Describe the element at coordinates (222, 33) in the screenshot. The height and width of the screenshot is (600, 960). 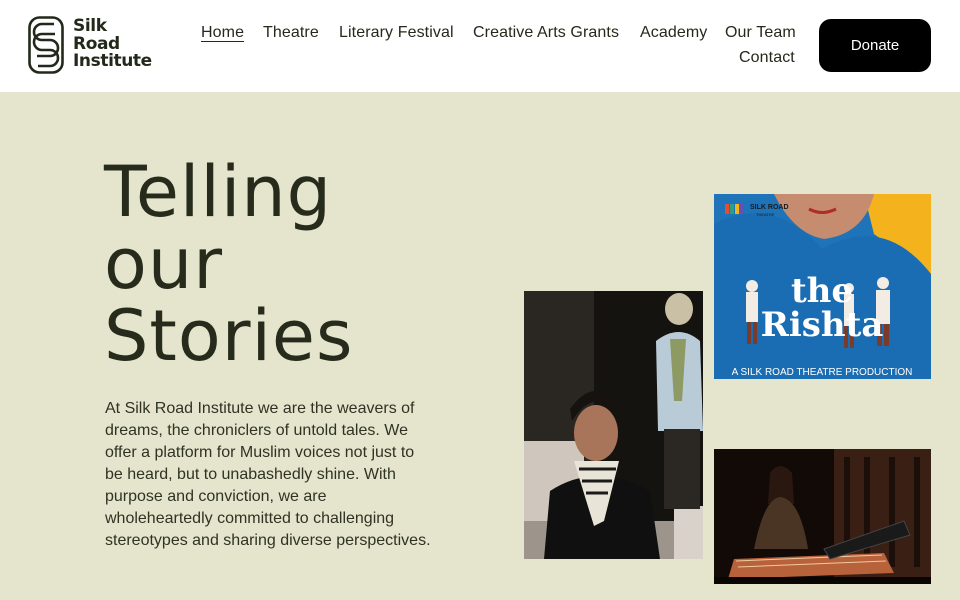
I see `nav-home: Home` at that location.